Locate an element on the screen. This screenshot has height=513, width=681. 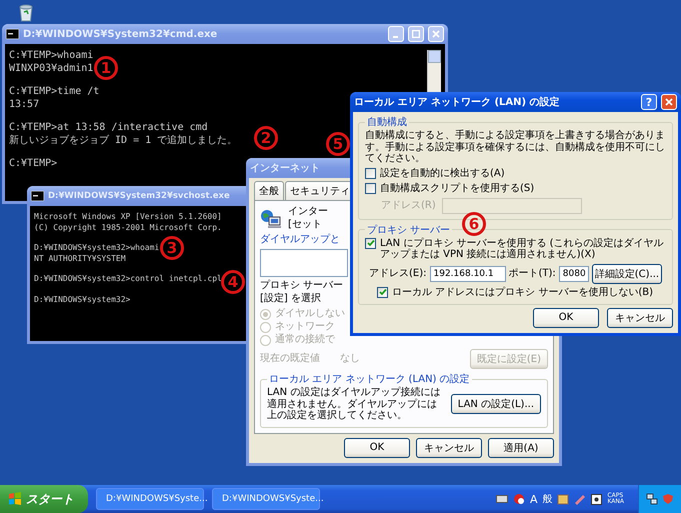
window-title: D:¥WINDOWS¥System32¥svchost.exe is located at coordinates (139, 196).